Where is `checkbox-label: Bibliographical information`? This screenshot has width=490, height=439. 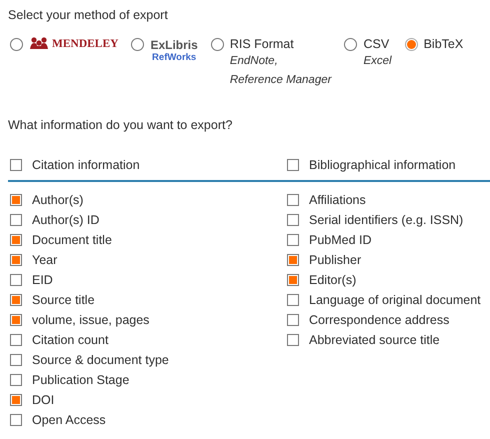
checkbox-label: Bibliographical information is located at coordinates (382, 165).